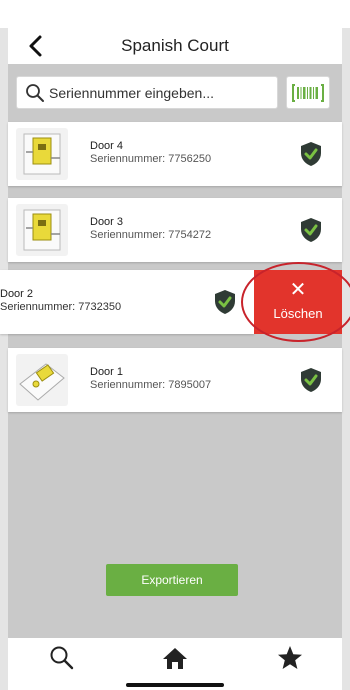 The height and width of the screenshot is (690, 350). I want to click on export-button: Exportieren, so click(172, 580).